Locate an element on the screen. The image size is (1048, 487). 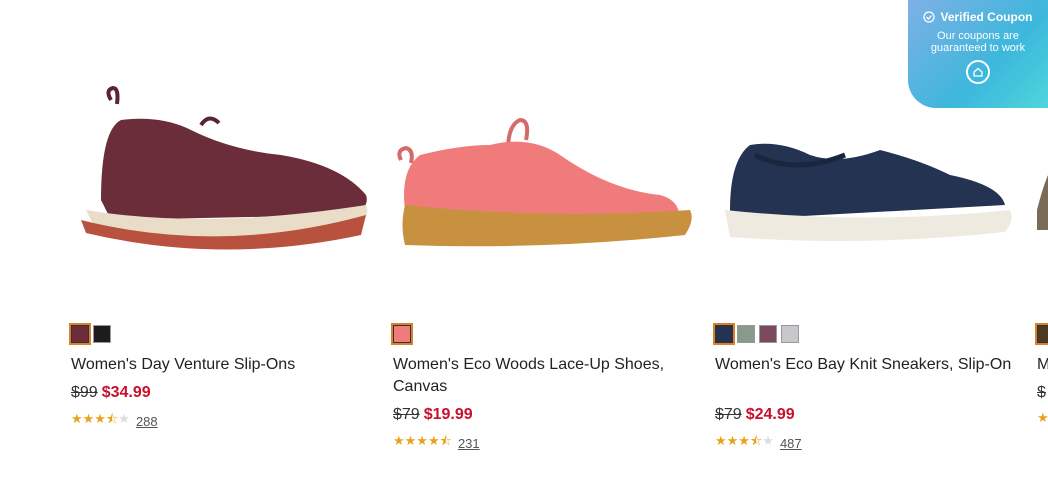
price: $79 $19.99 is located at coordinates (433, 415).